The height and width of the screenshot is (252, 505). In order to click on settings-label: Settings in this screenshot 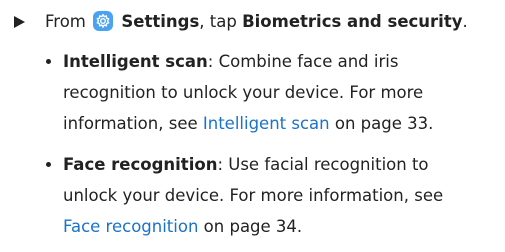, I will do `click(160, 21)`.